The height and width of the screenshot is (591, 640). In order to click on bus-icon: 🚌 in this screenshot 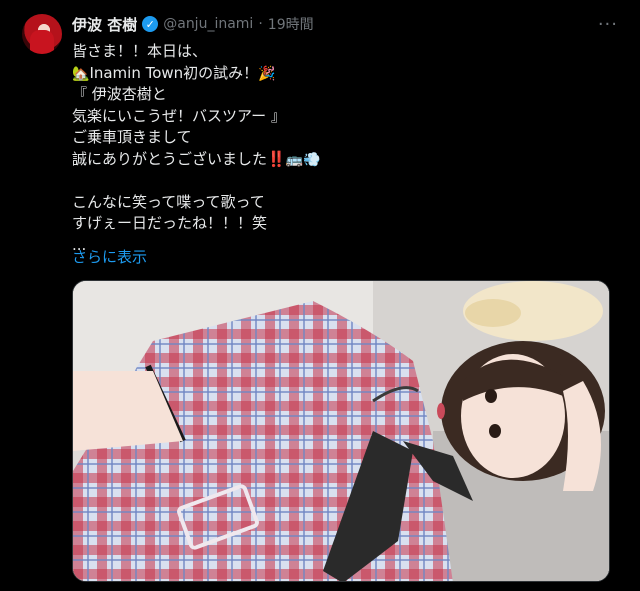, I will do `click(294, 159)`.